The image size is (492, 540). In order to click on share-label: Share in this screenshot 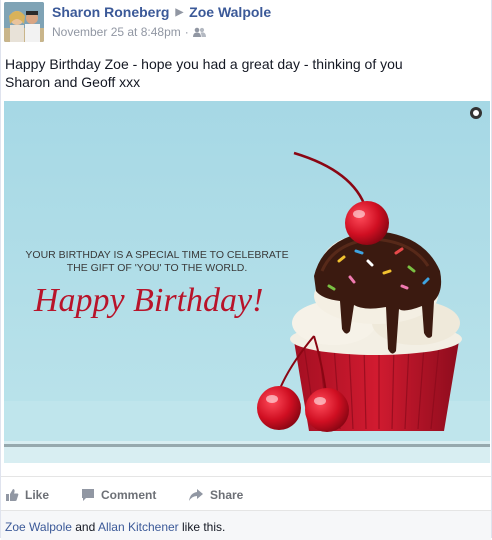, I will do `click(227, 495)`.